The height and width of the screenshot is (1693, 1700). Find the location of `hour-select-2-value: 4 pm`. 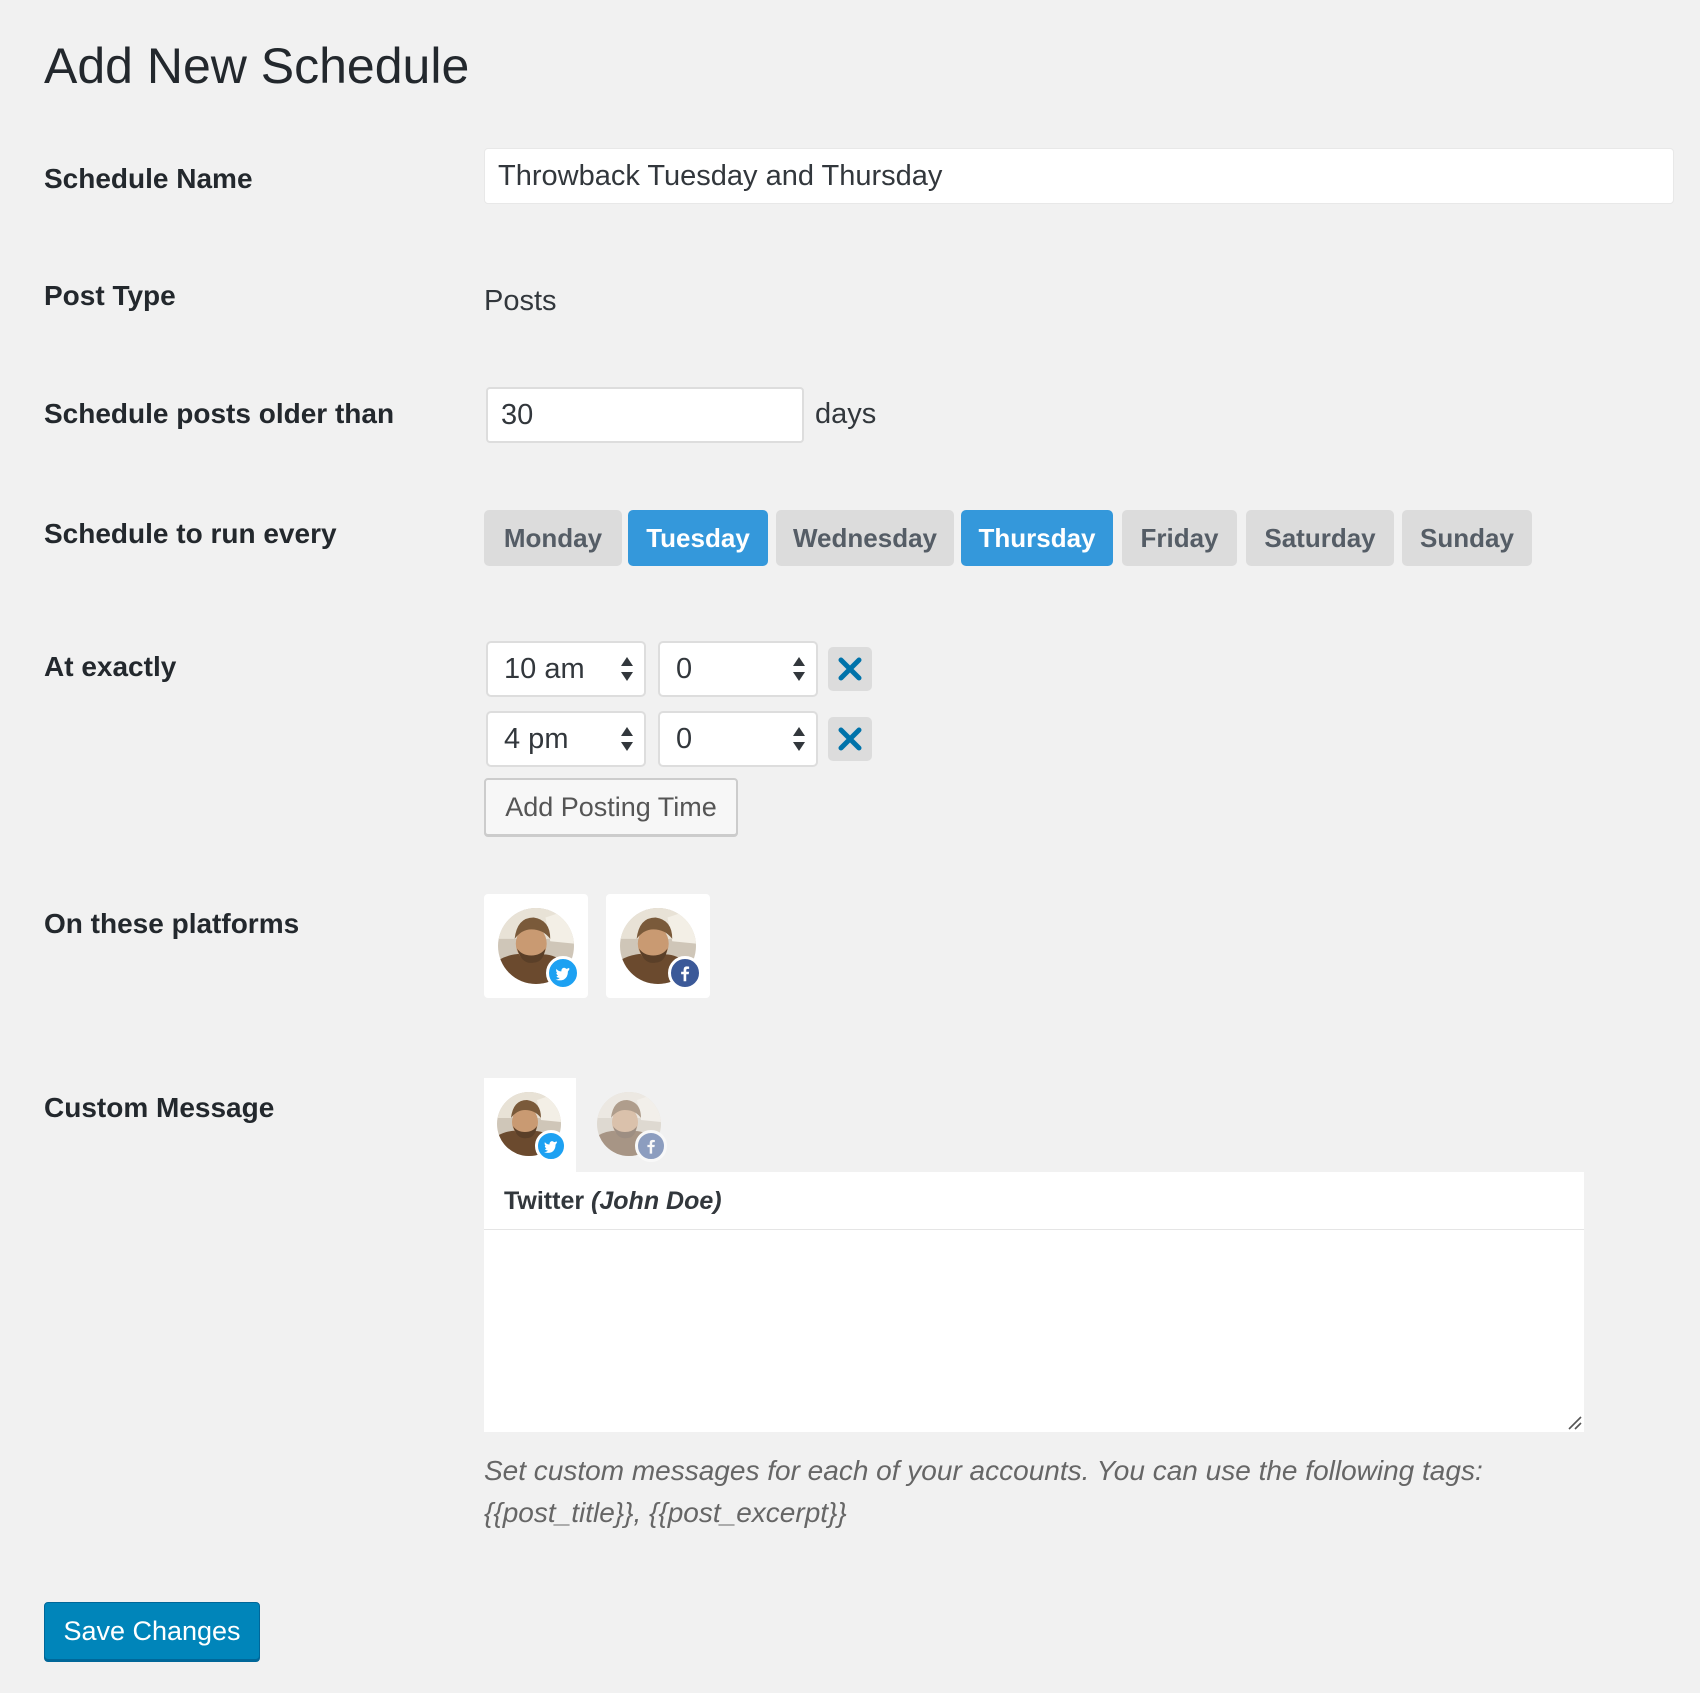

hour-select-2-value: 4 pm is located at coordinates (536, 739).